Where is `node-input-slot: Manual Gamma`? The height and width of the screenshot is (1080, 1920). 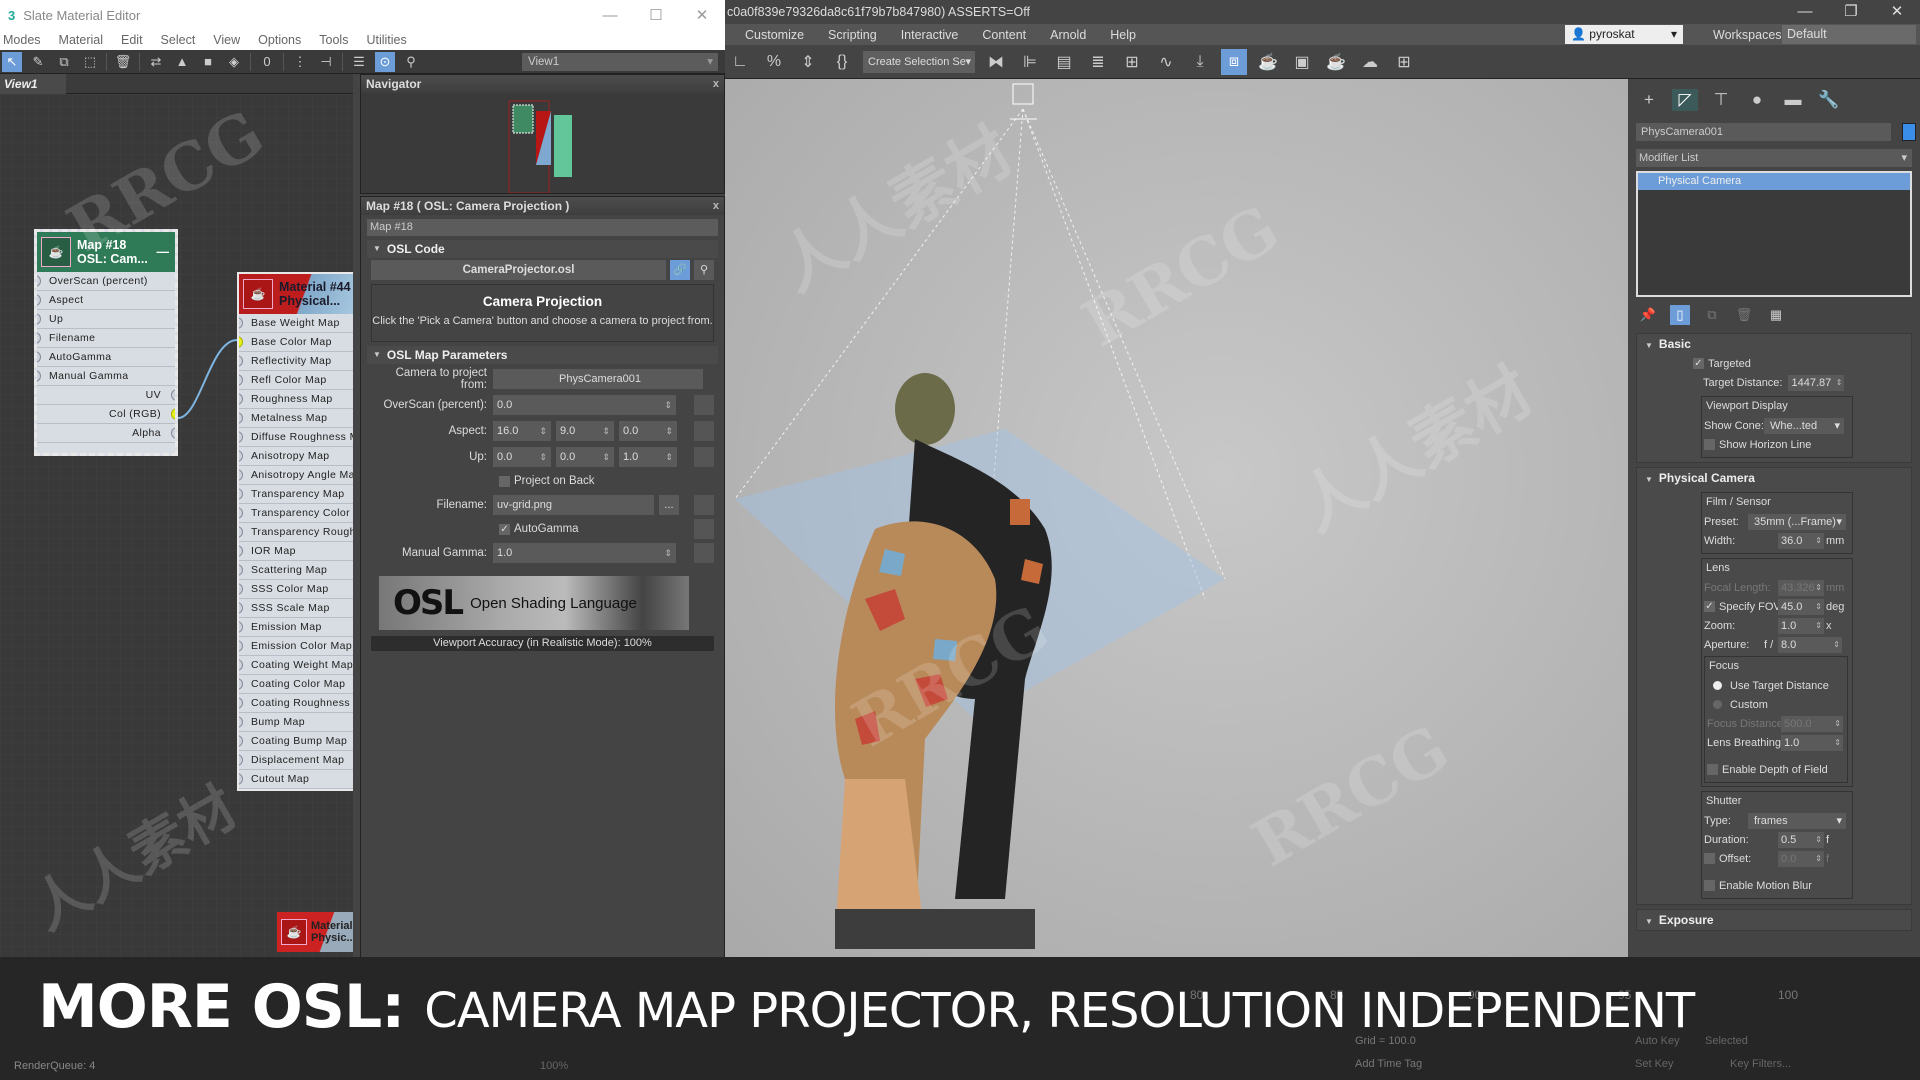
node-input-slot: Manual Gamma is located at coordinates (106, 376).